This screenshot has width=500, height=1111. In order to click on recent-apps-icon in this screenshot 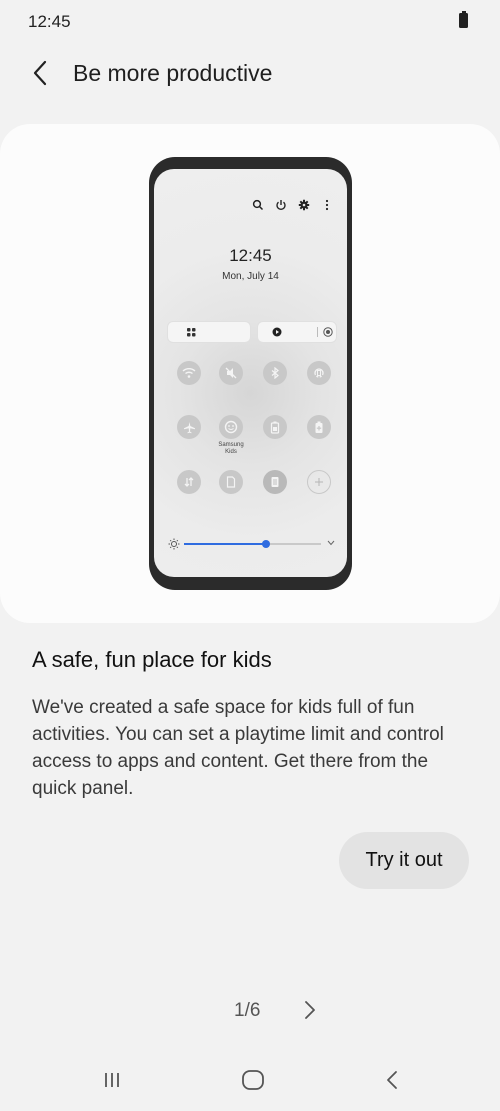, I will do `click(112, 1080)`.